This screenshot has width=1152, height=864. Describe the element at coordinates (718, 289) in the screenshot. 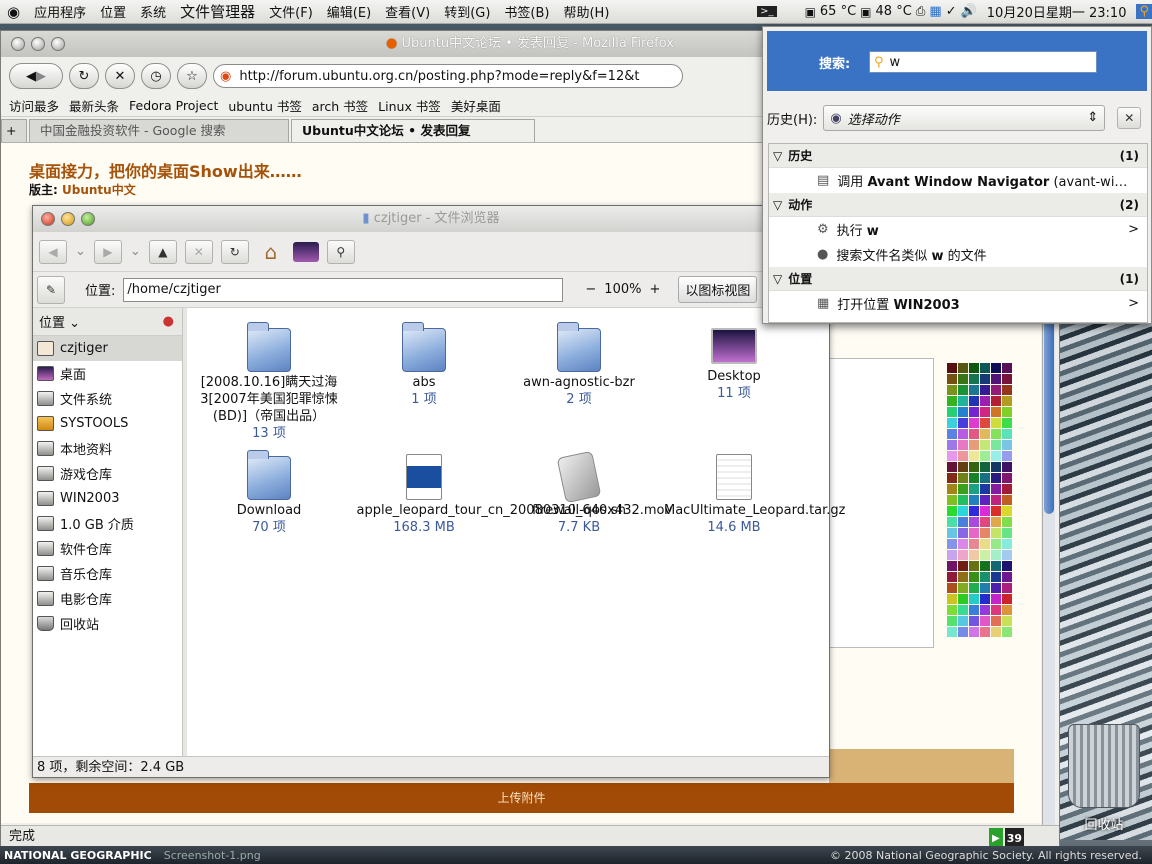

I see `view-mode-select: 以图标视图` at that location.